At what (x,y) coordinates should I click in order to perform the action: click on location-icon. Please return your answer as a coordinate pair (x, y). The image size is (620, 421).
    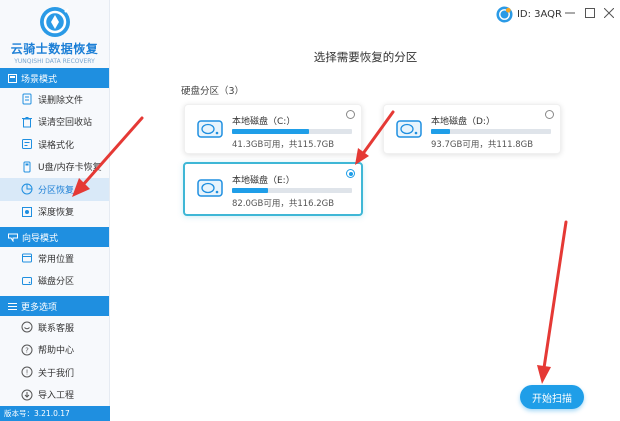
    Looking at the image, I should click on (26, 258).